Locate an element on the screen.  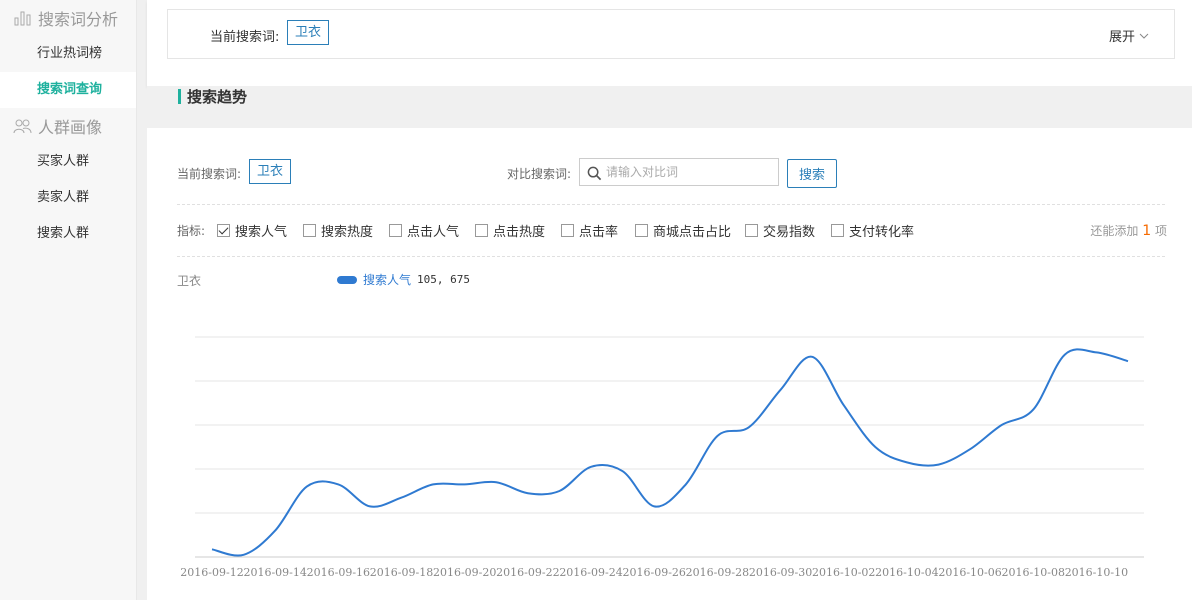
search-icon is located at coordinates (594, 173).